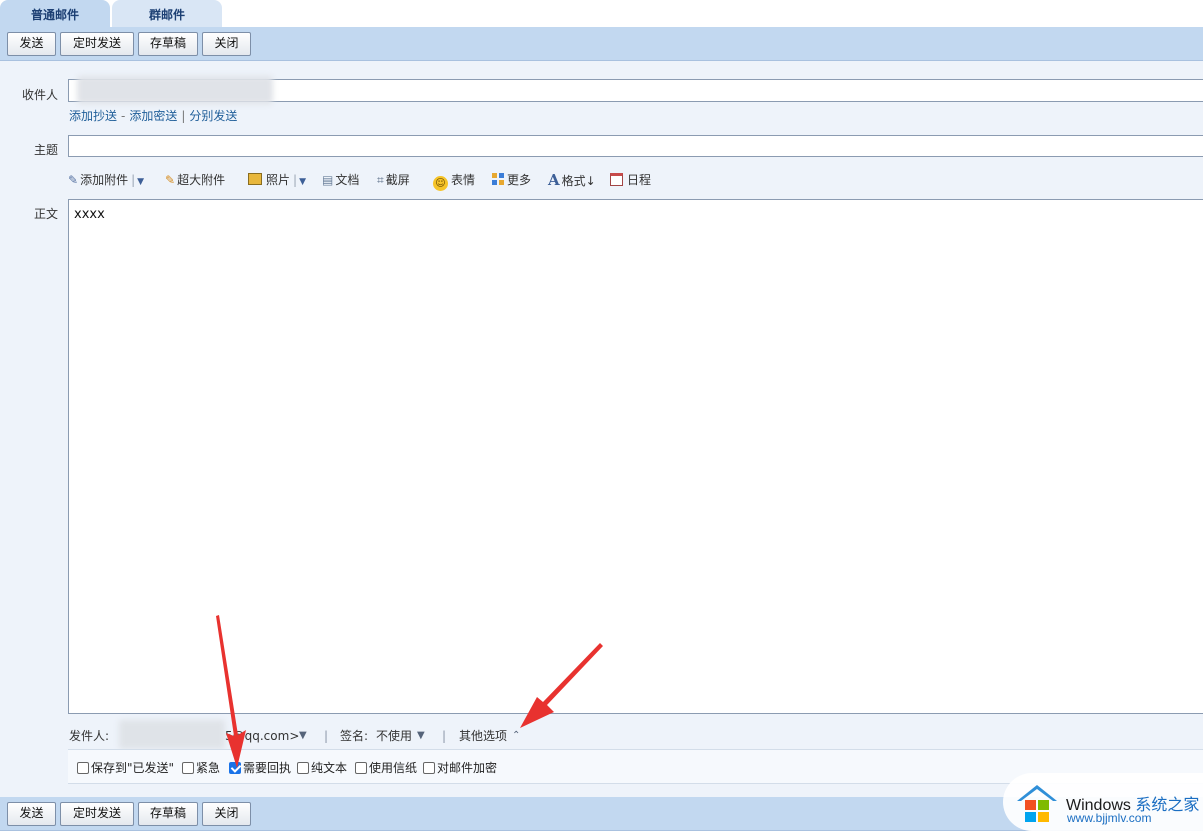 The image size is (1203, 831). I want to click on watermark-url: www.bjjmlv.com, so click(1109, 818).